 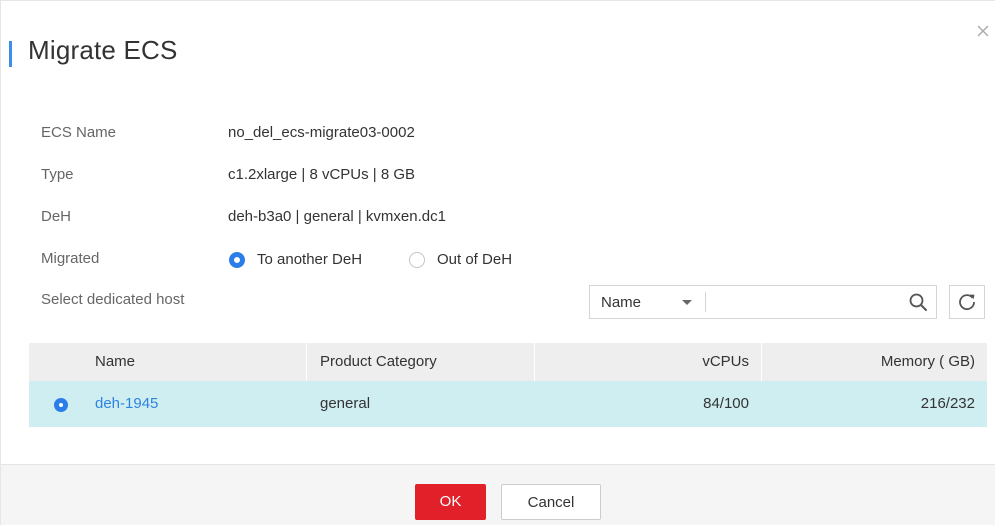 I want to click on search-icon, so click(x=918, y=302).